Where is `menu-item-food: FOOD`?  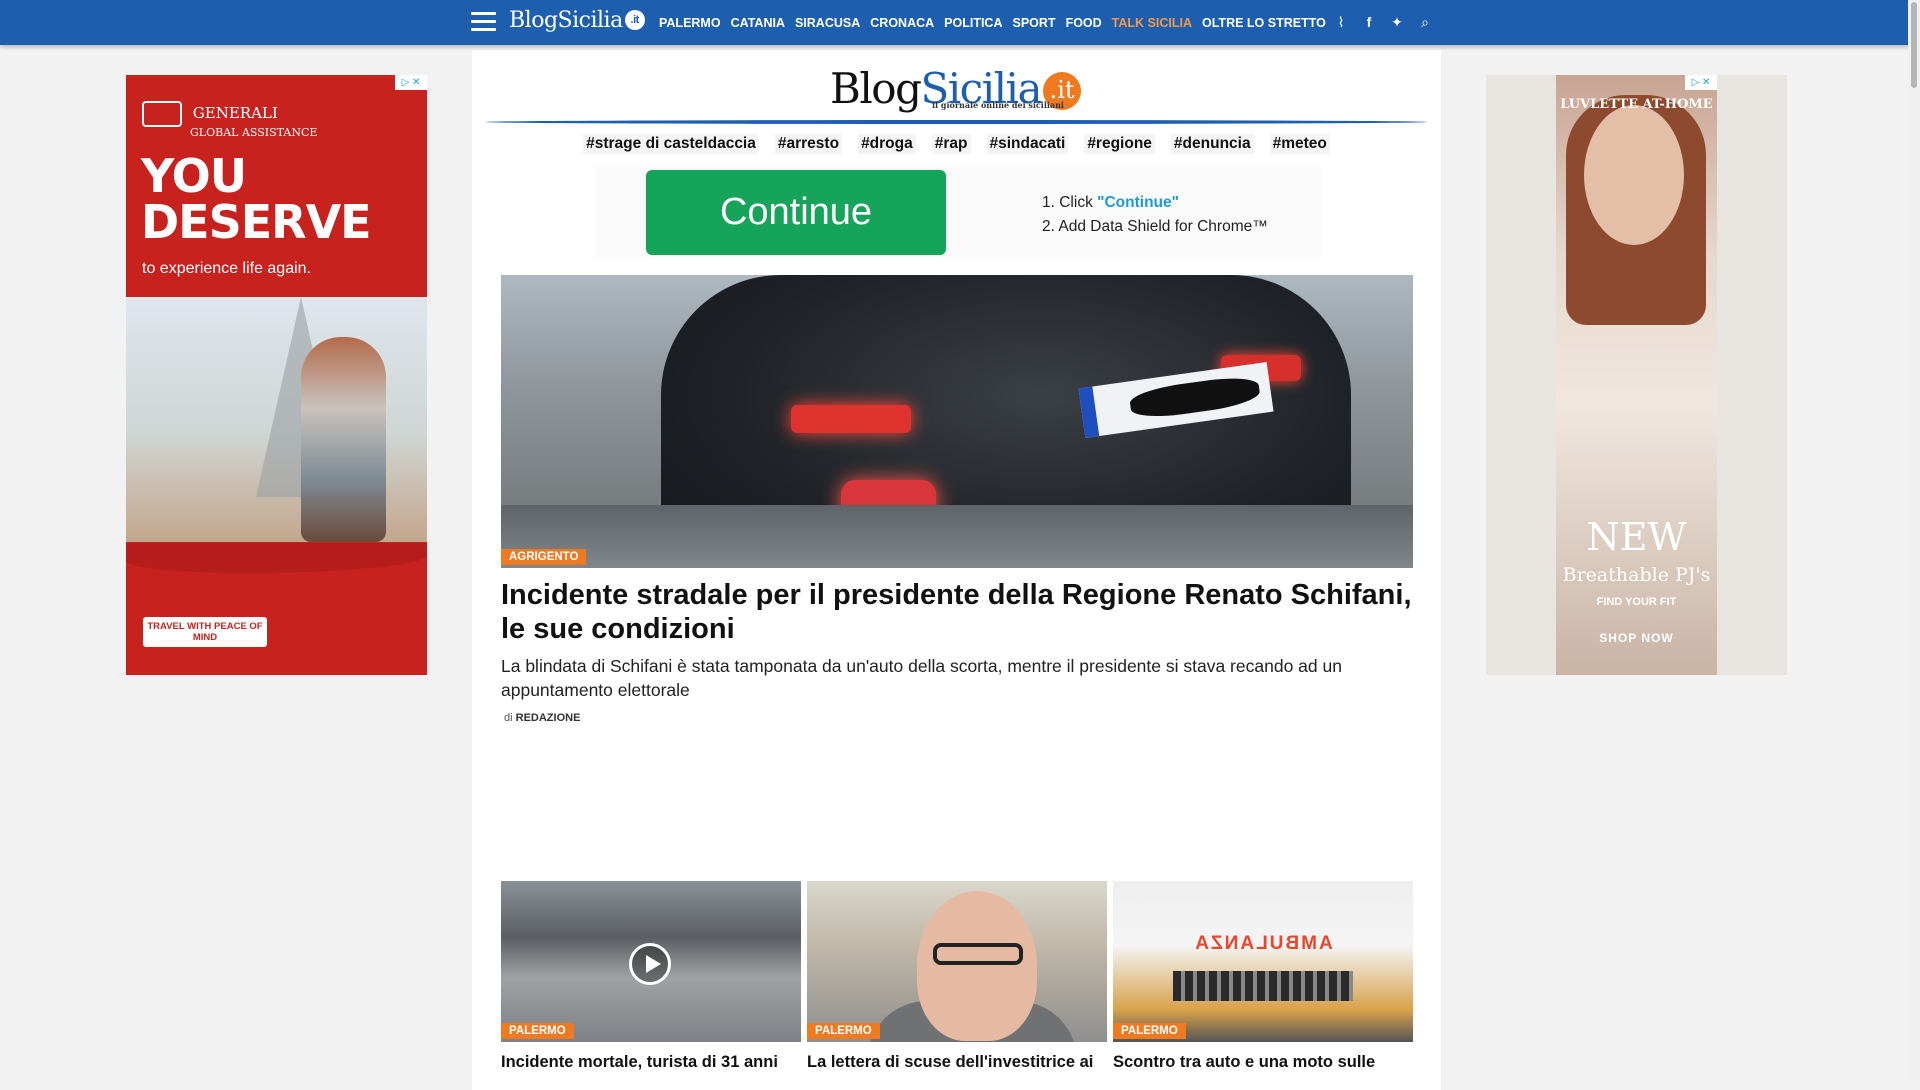
menu-item-food: FOOD is located at coordinates (1084, 23).